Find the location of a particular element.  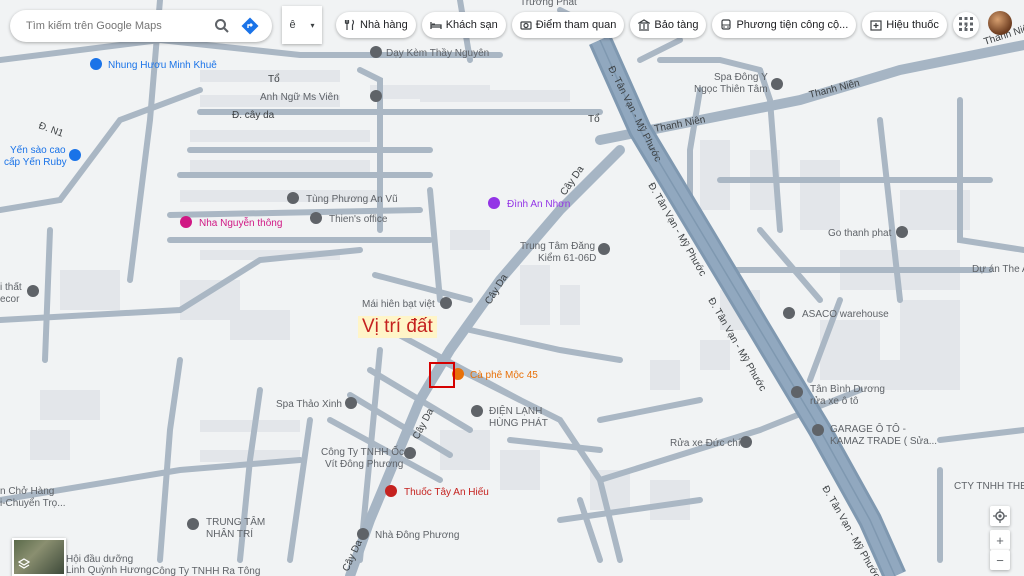

street-label-to-2: Tổ is located at coordinates (594, 119).